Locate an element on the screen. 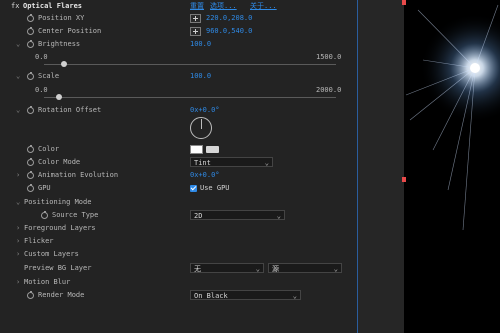  prop-render-mode: Render Mode On Black ⌄ is located at coordinates (178, 295).